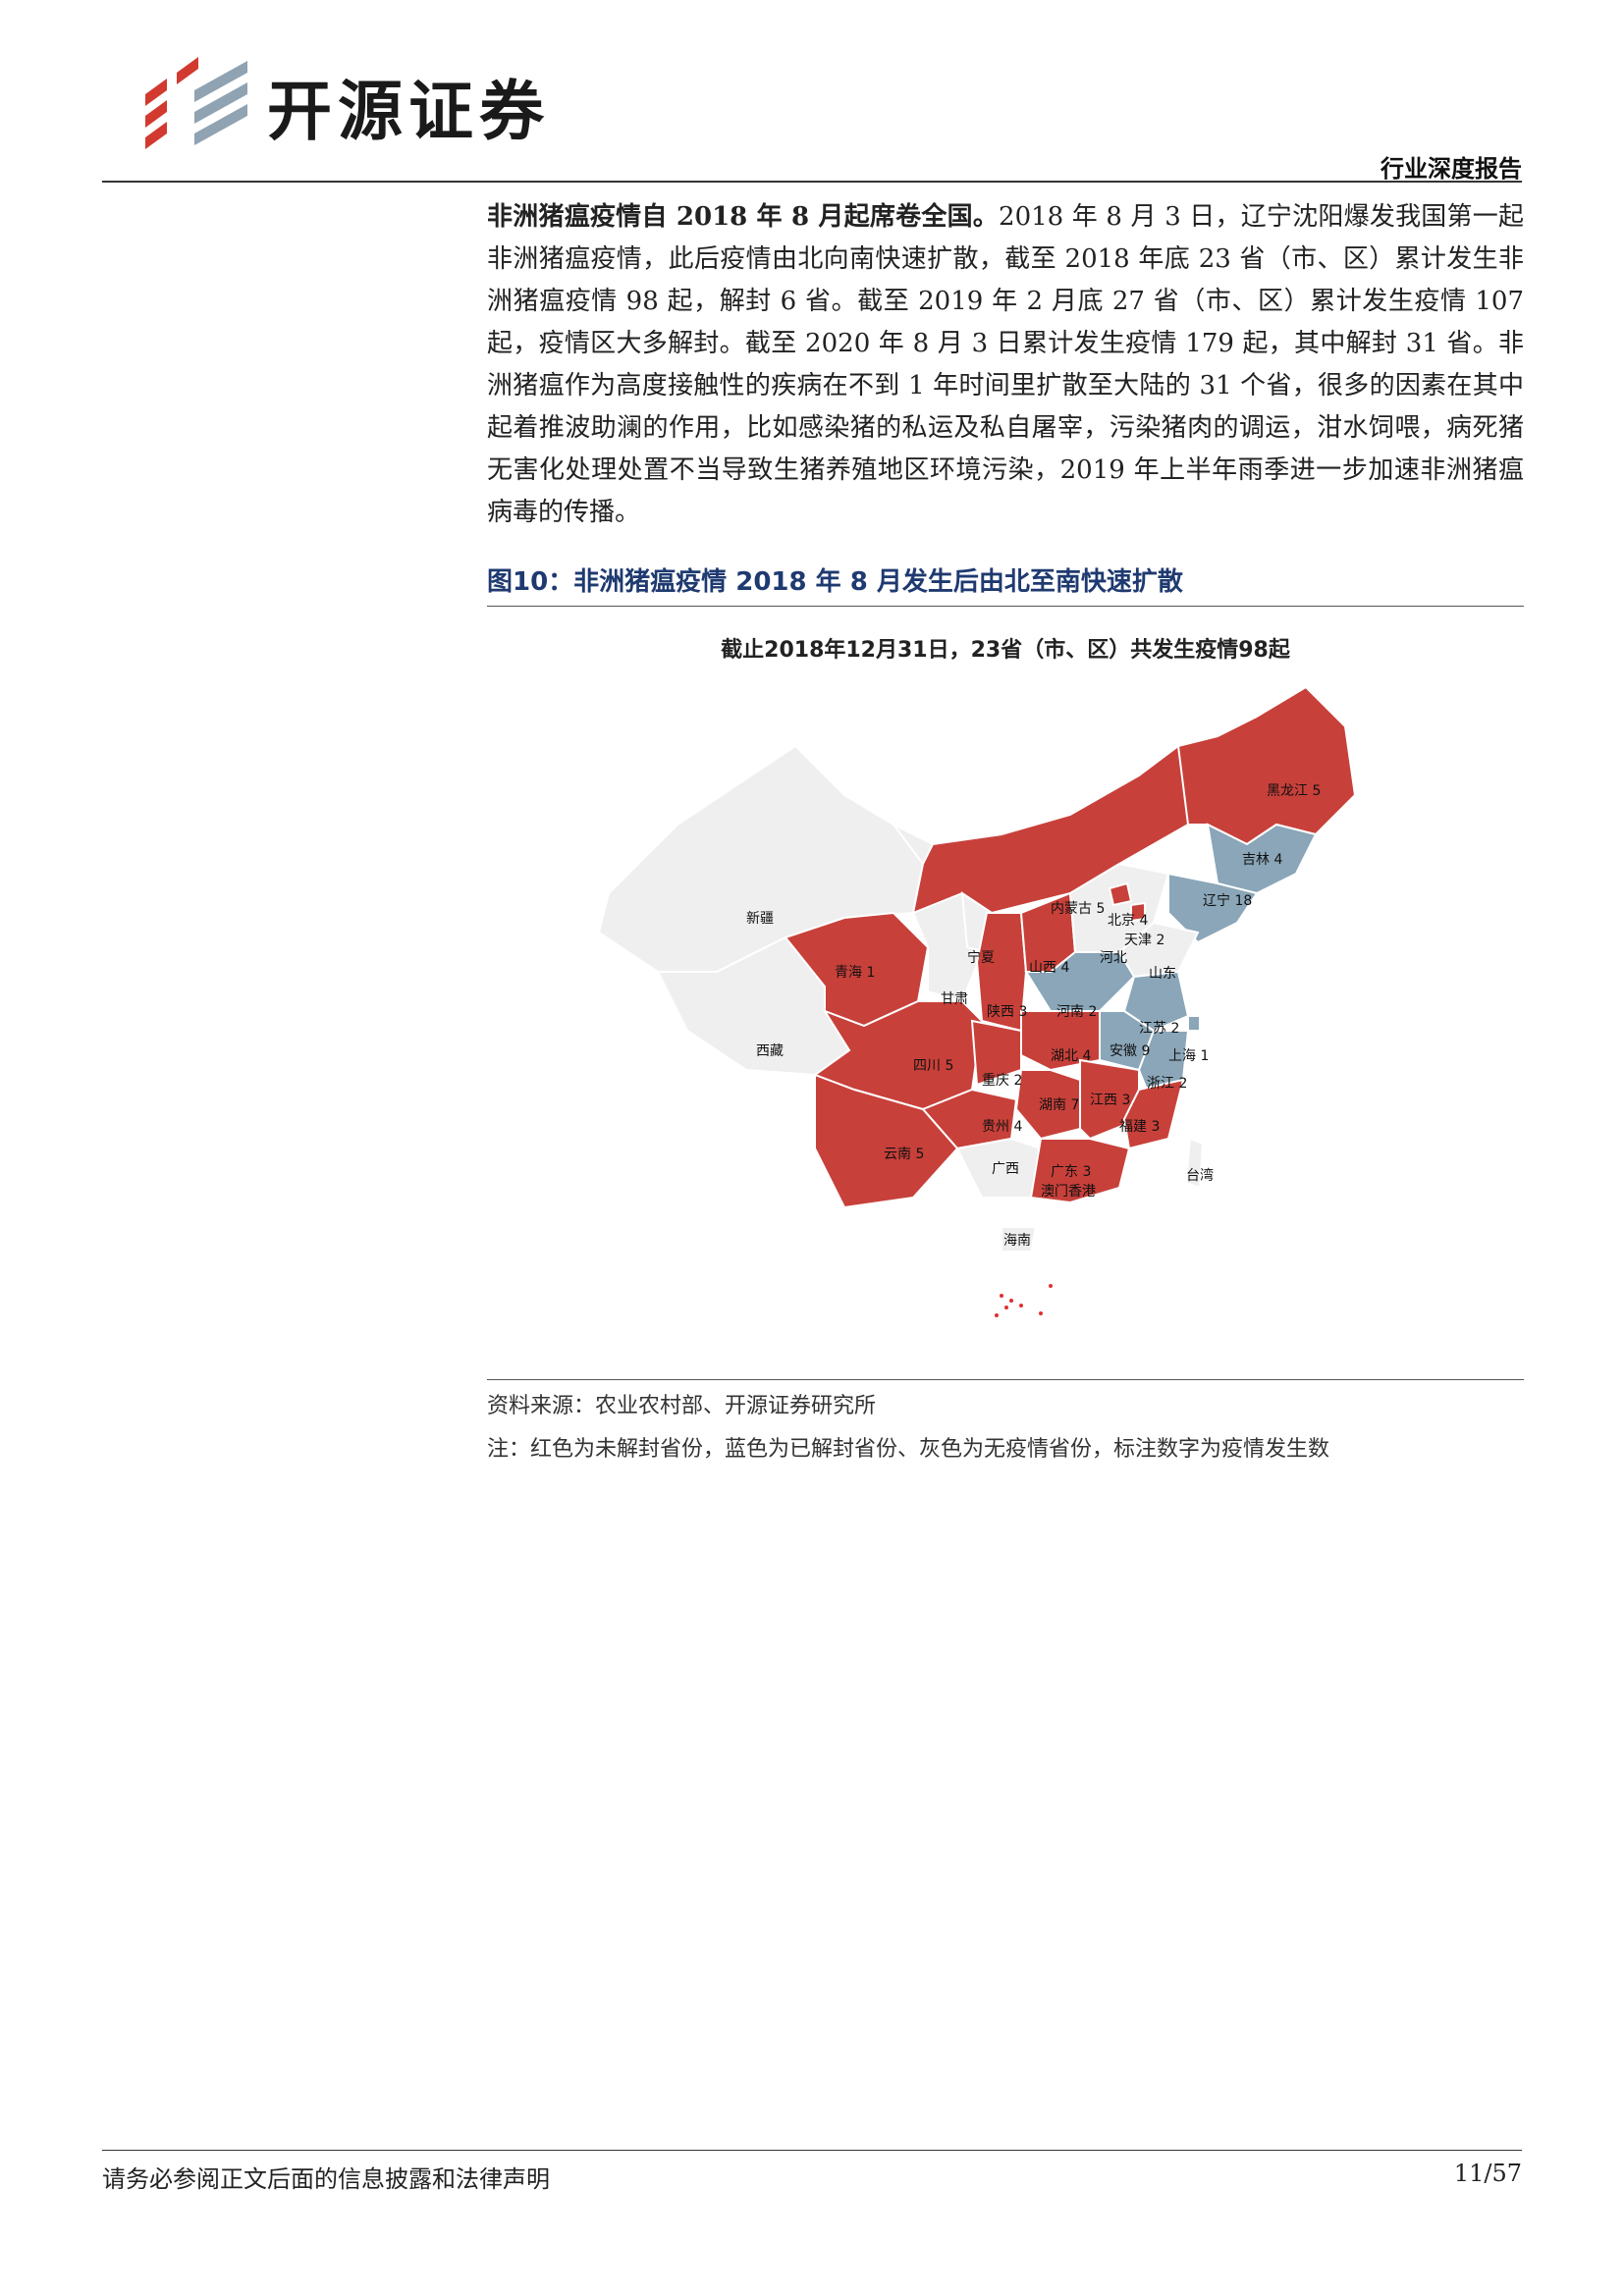 The image size is (1624, 2296). I want to click on header-divider, so click(812, 182).